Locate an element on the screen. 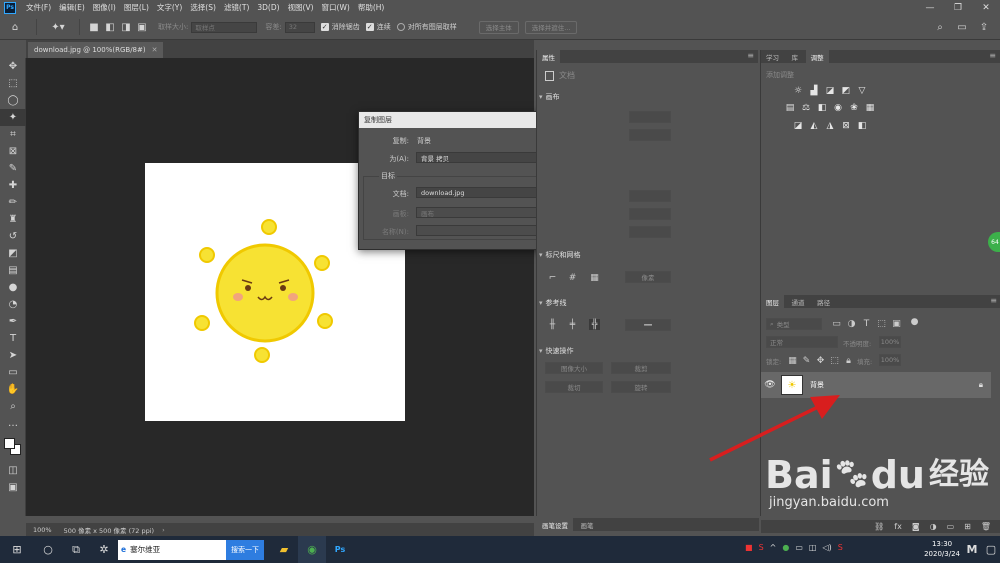 The image size is (1000, 563). libraries-tab: 库 is located at coordinates (795, 56).